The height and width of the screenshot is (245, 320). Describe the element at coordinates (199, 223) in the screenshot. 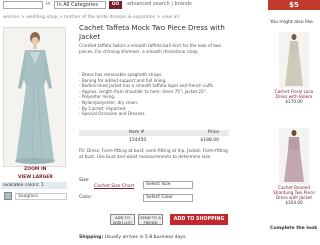

I see `add-to-bag-button: ADD TO SHOPPING BAG` at that location.